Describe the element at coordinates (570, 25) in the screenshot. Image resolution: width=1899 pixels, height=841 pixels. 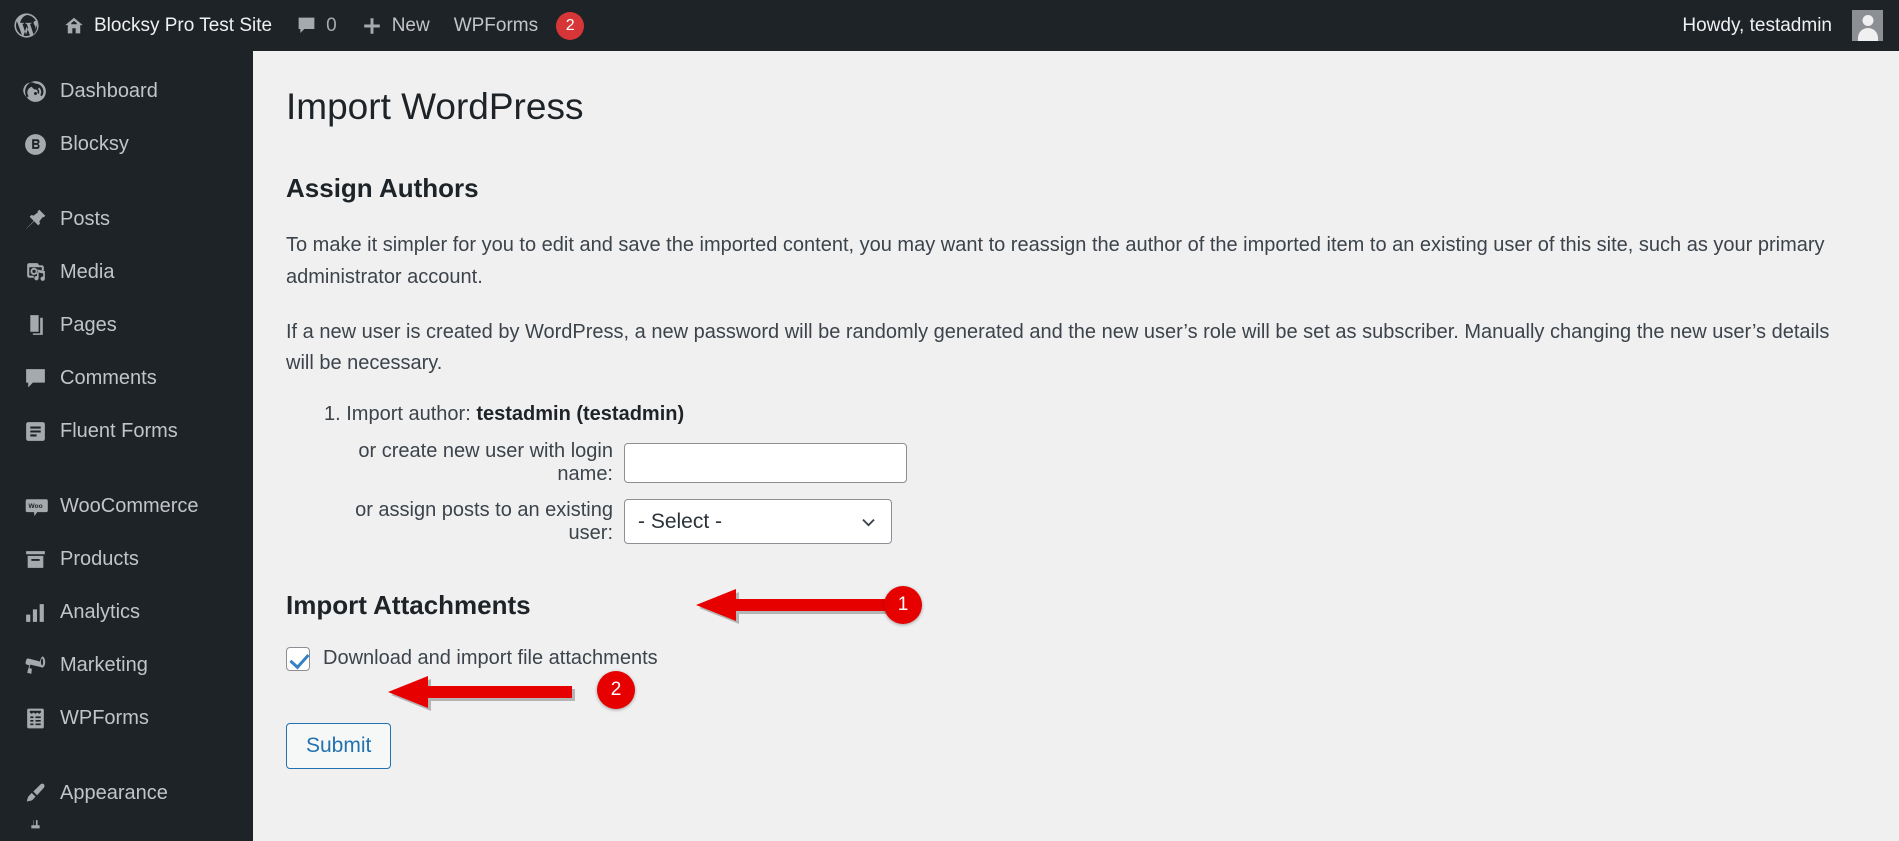
I see `wpforms-badge: 2` at that location.